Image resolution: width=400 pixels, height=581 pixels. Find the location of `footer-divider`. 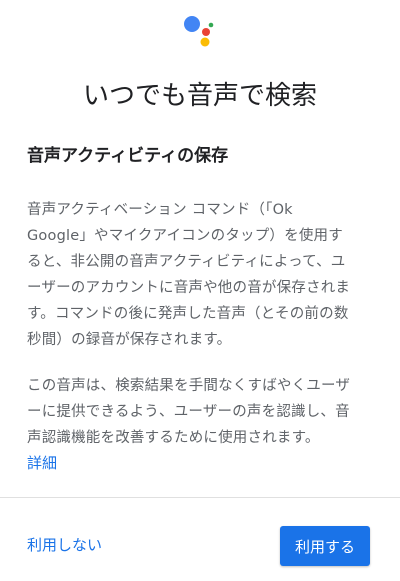

footer-divider is located at coordinates (200, 497).